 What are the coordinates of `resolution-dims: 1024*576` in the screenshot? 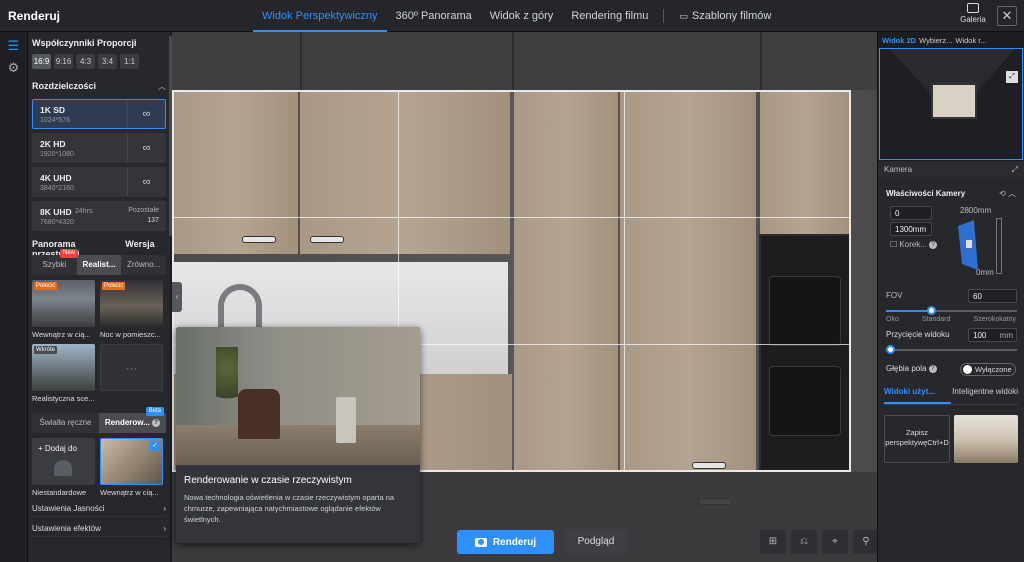 It's located at (55, 120).